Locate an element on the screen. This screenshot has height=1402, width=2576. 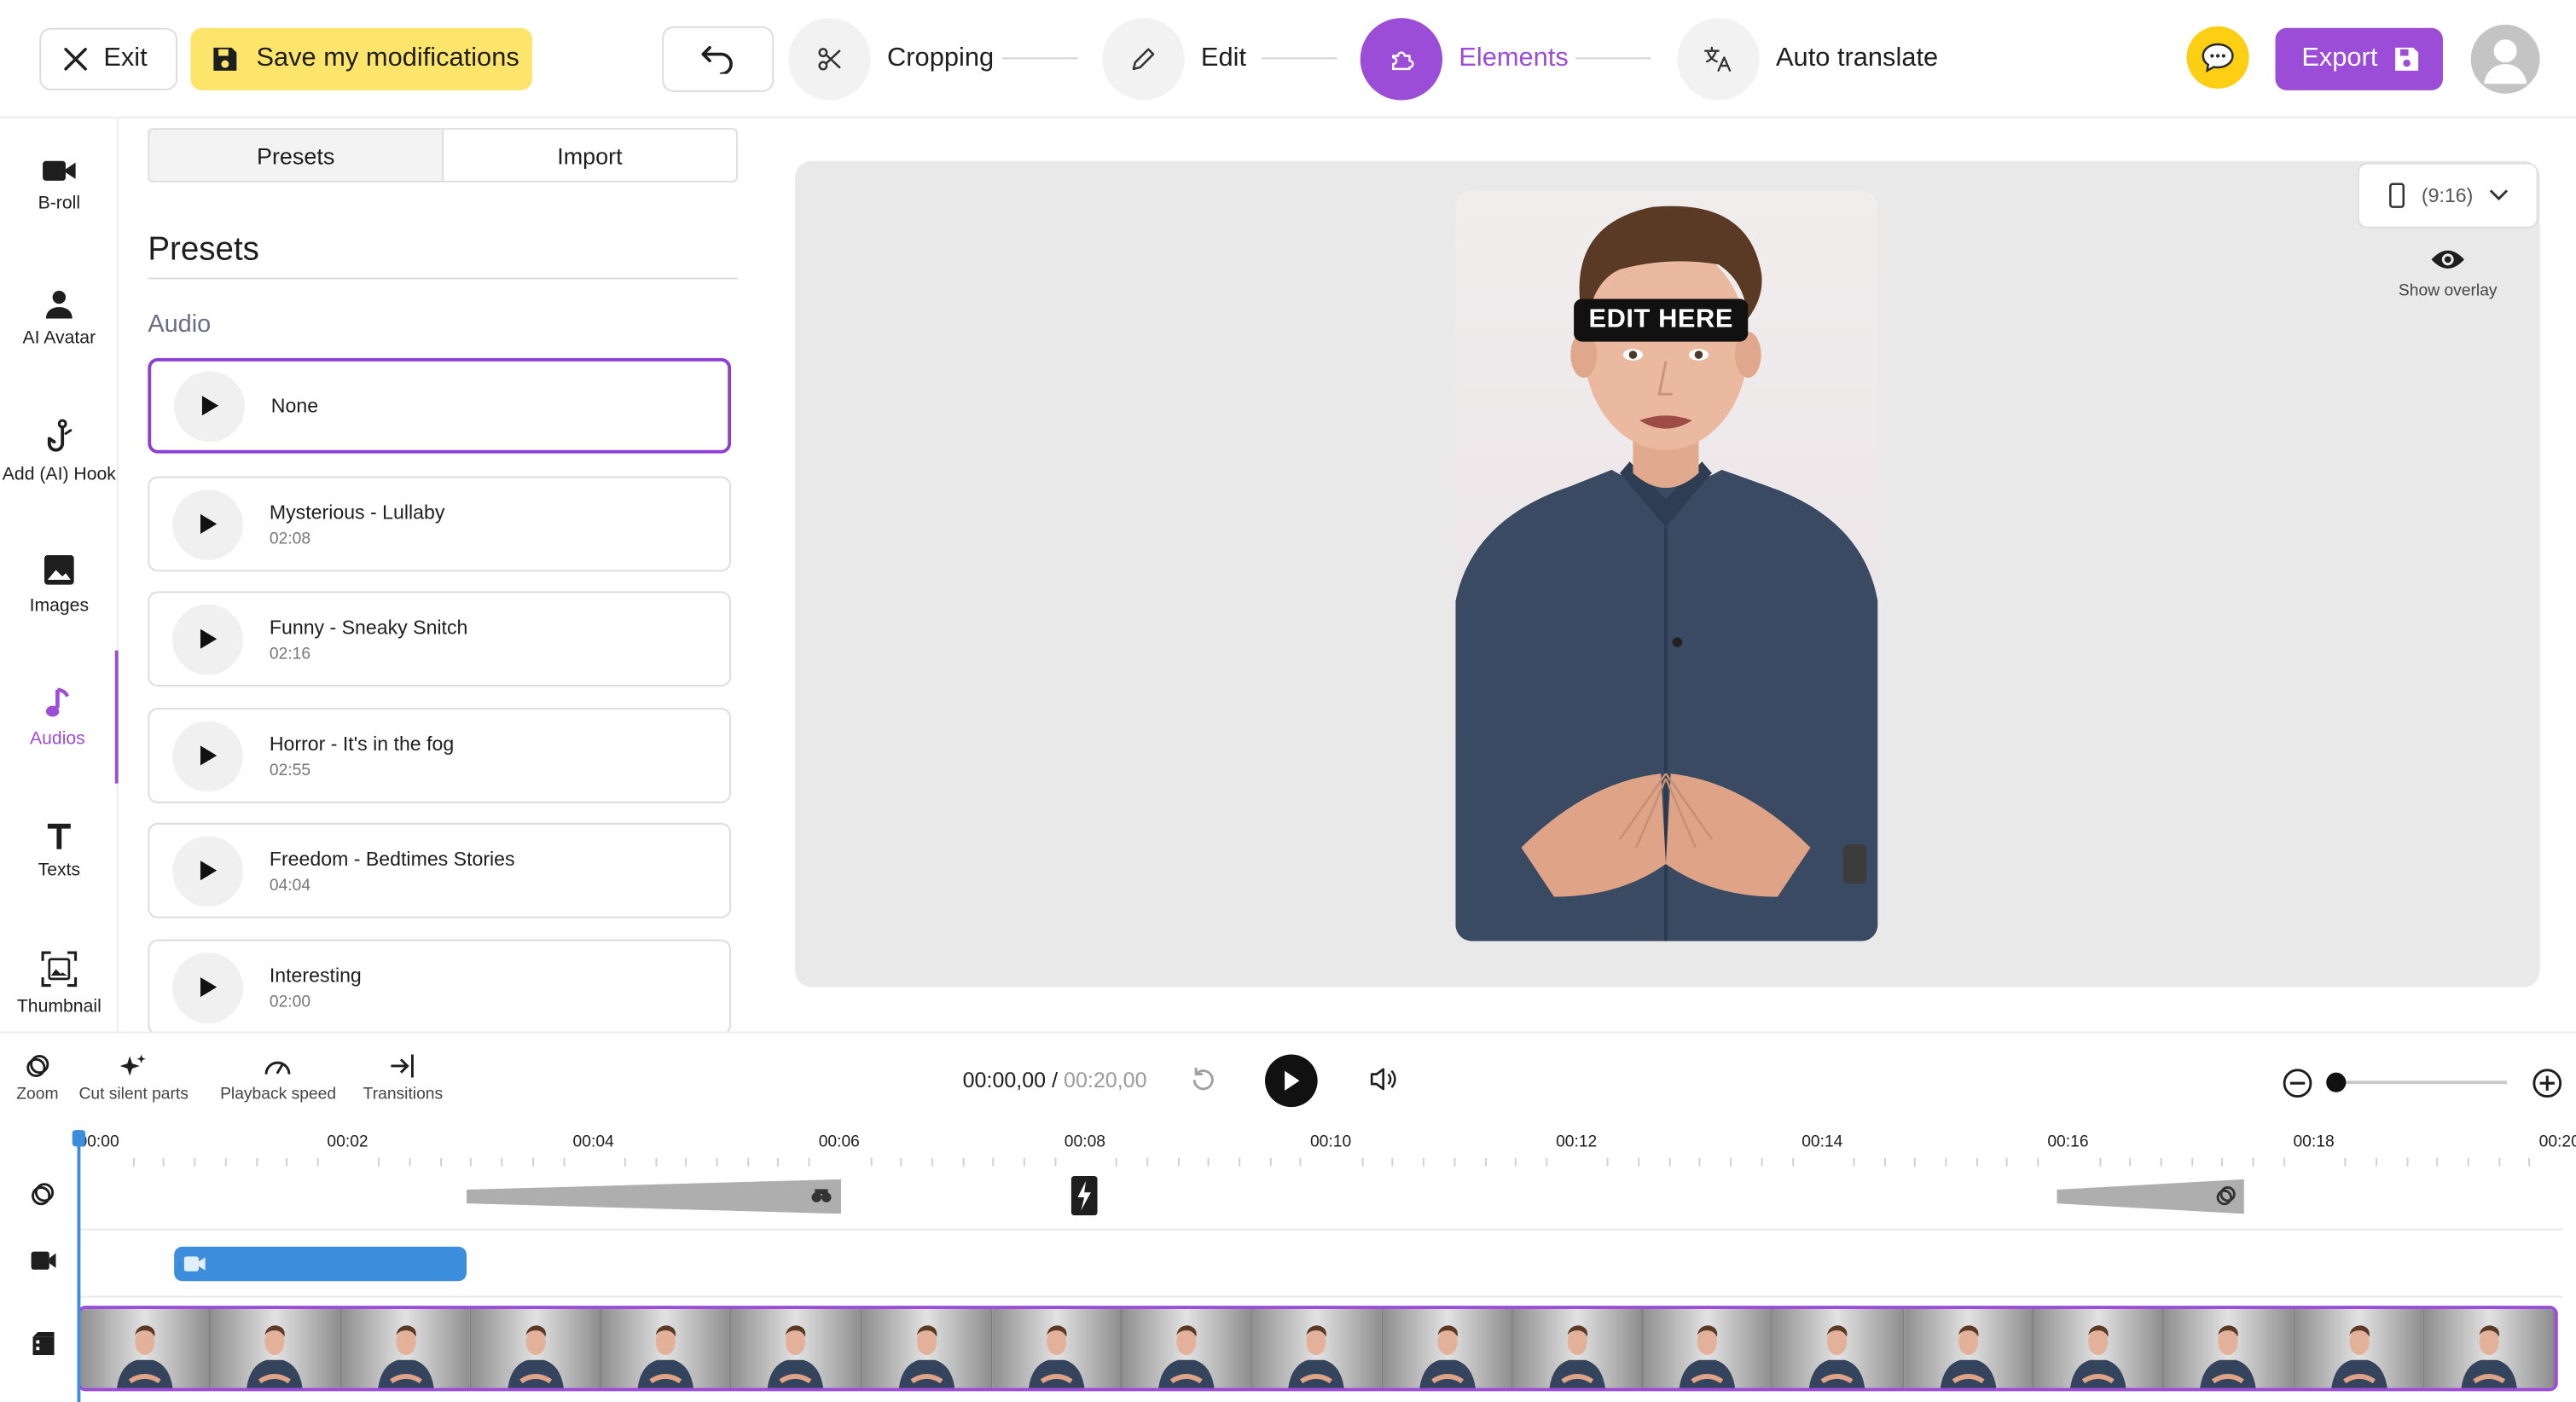
sidebar-item-b-roll: B-roll is located at coordinates (59, 185).